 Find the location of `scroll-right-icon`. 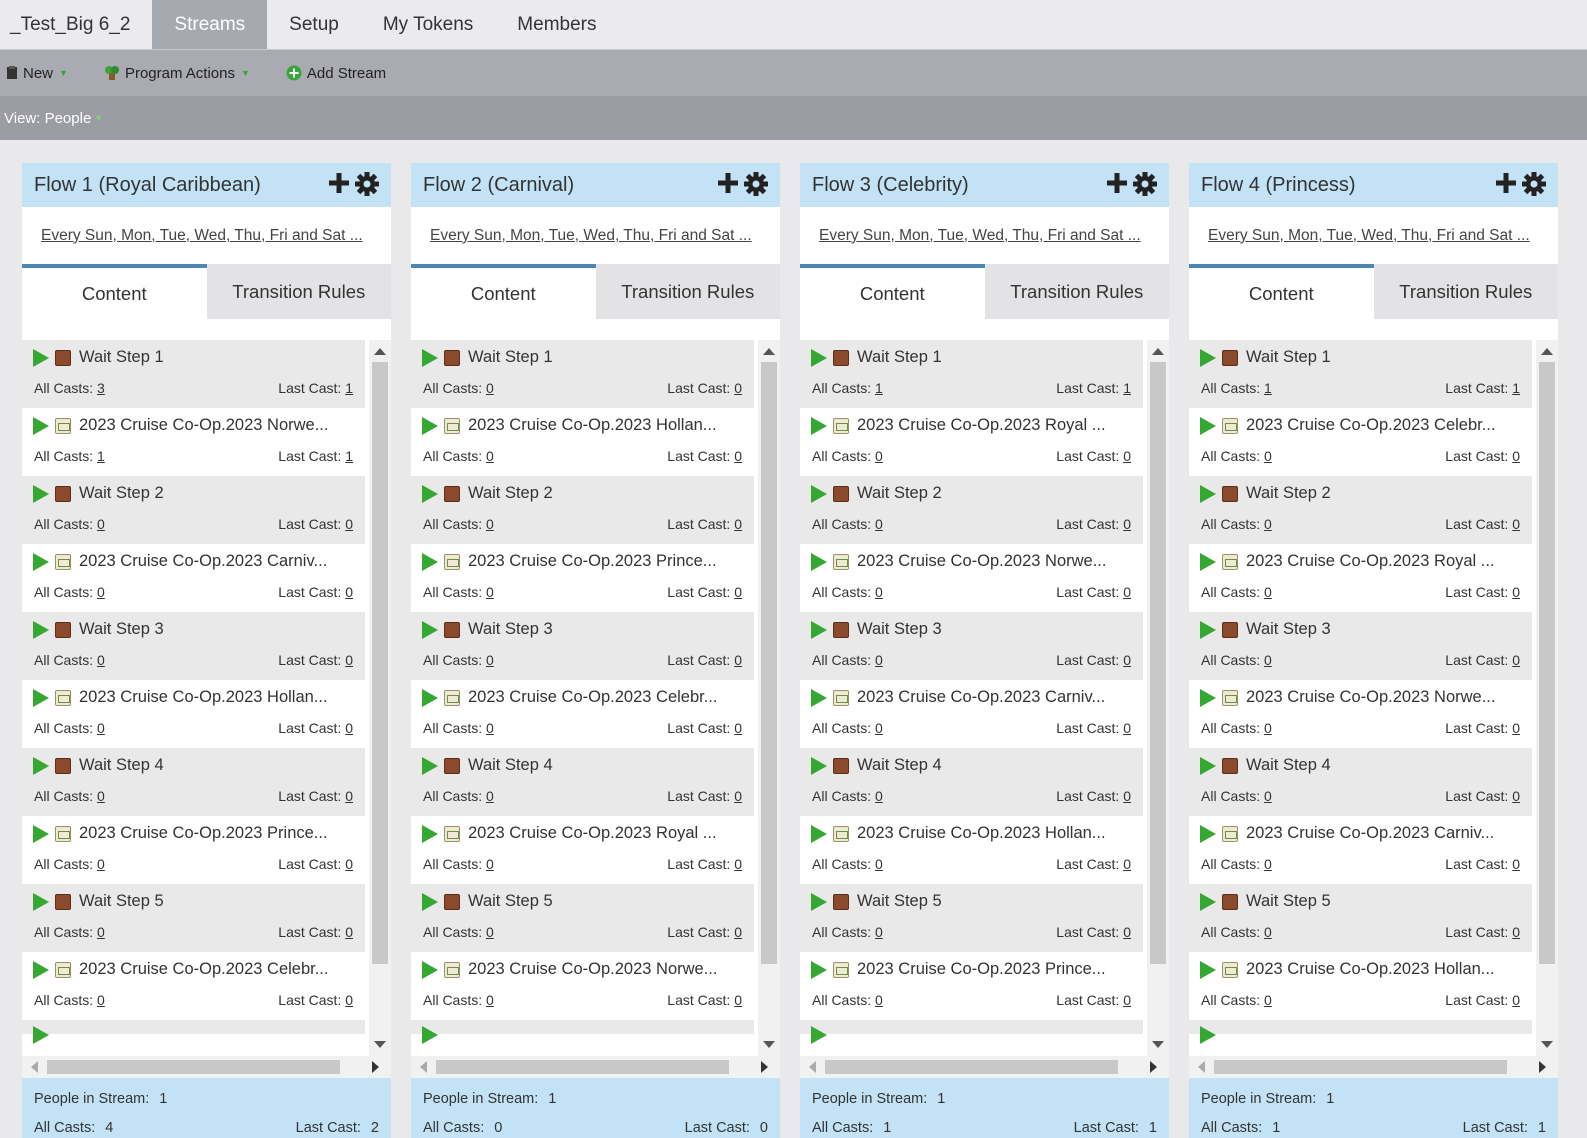

scroll-right-icon is located at coordinates (375, 1067).